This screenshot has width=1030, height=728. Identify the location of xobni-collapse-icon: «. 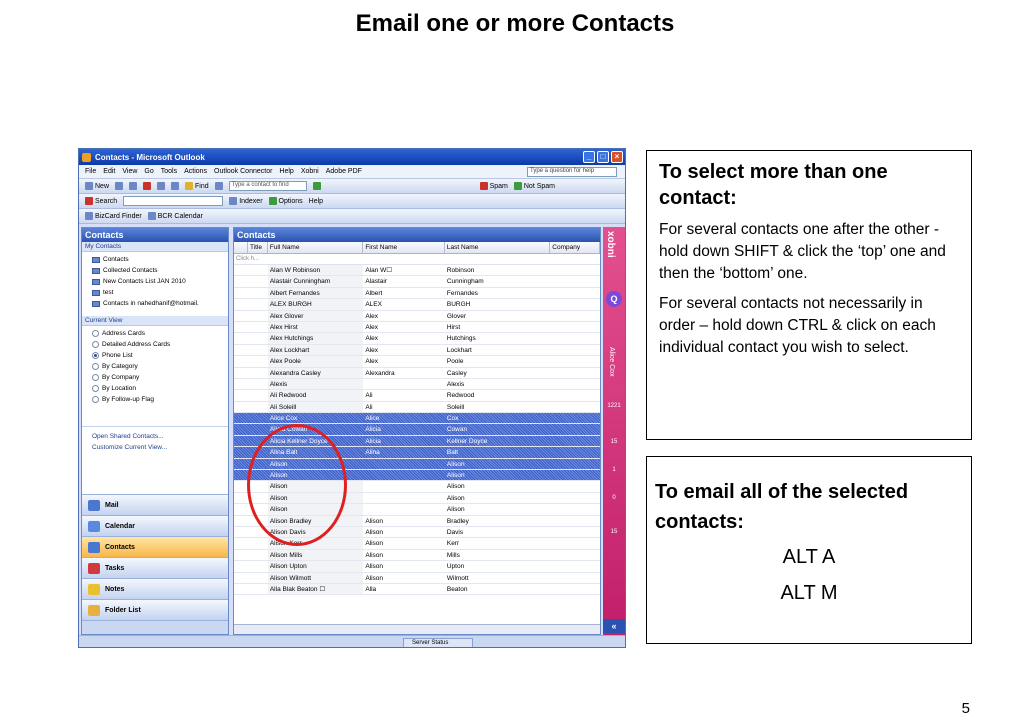
(614, 626).